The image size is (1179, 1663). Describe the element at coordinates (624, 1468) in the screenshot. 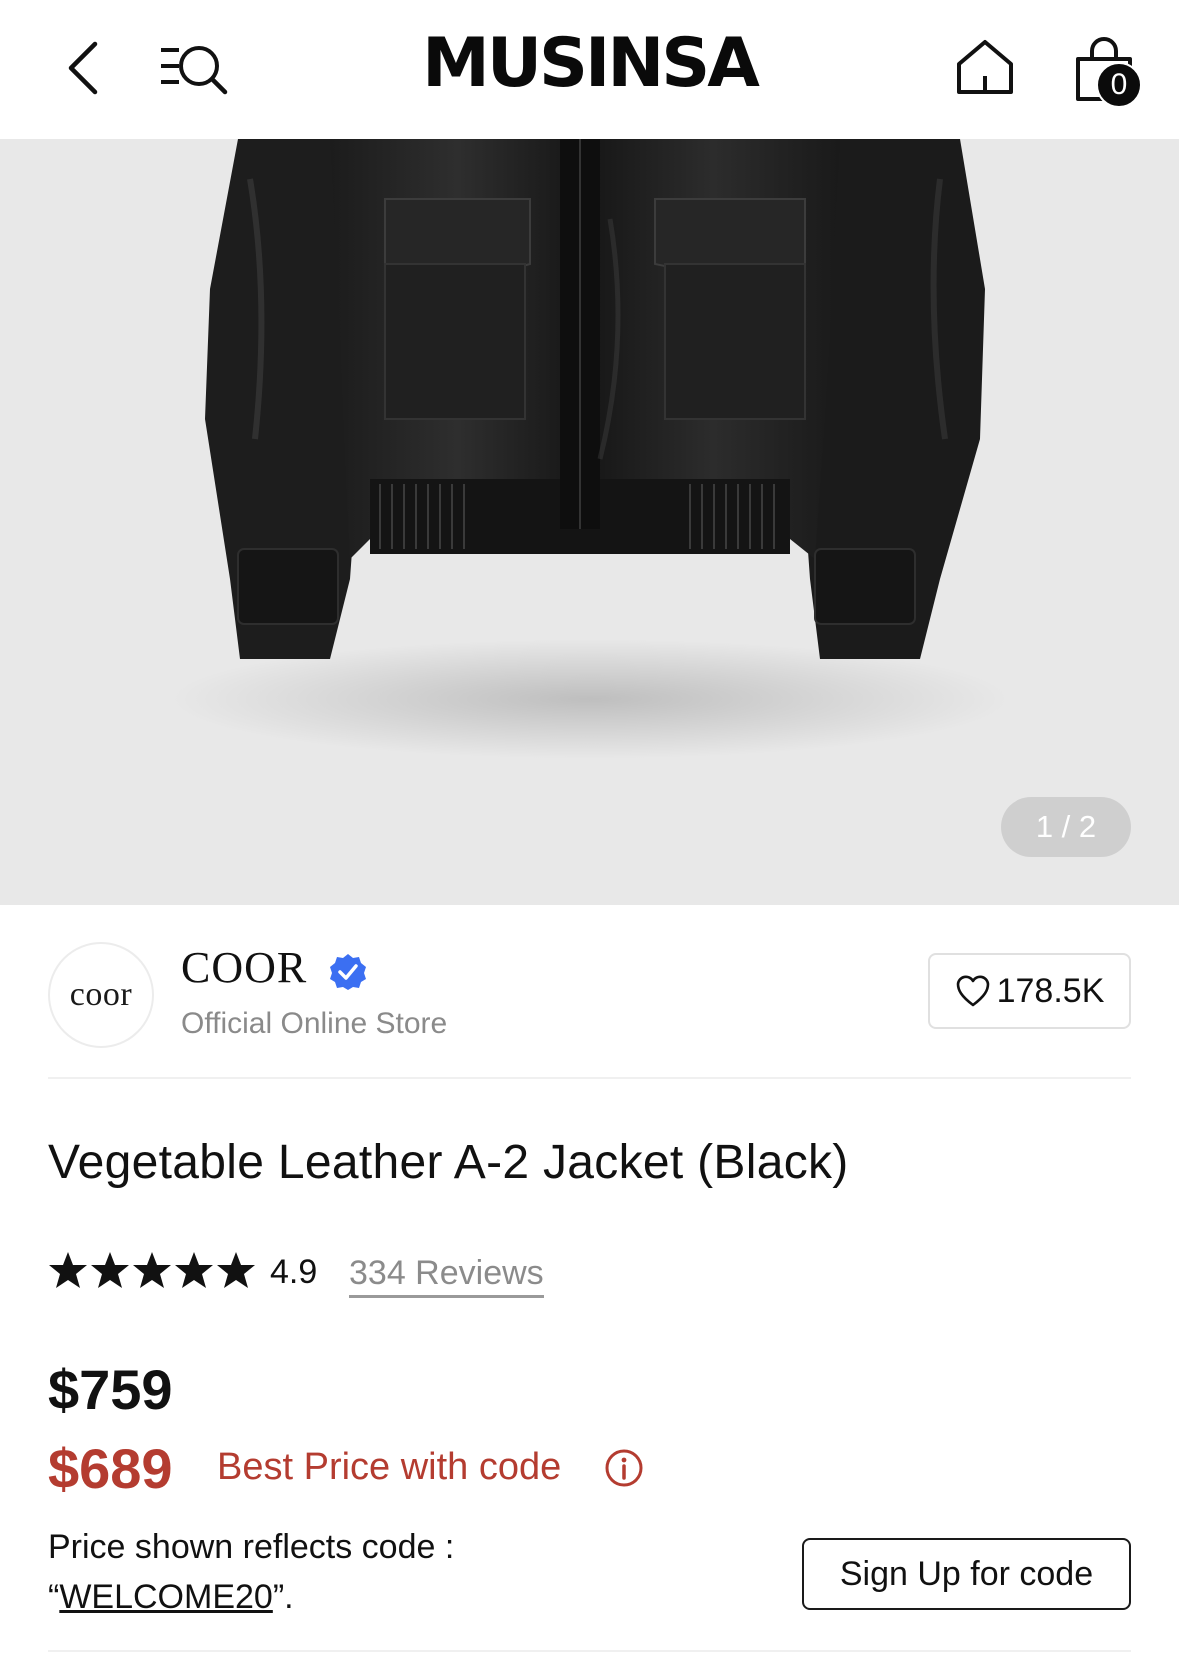

I see `info-icon` at that location.